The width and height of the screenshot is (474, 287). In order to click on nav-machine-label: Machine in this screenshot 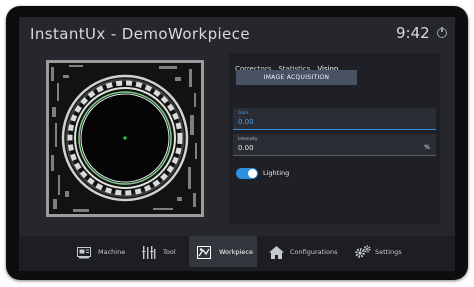, I will do `click(112, 252)`.